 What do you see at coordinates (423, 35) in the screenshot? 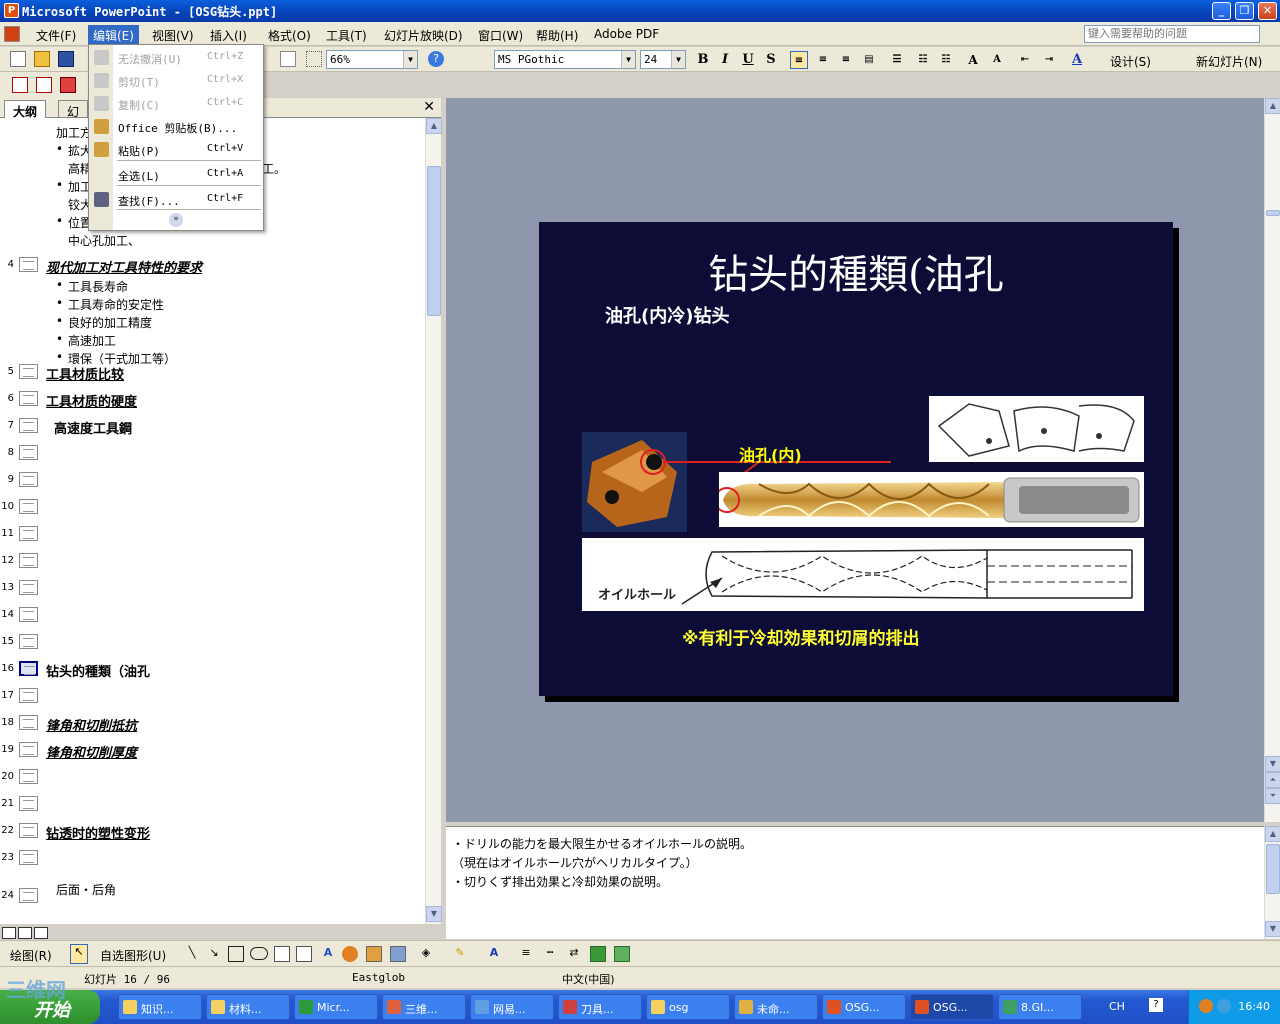
I see `menu-slideshow: 幻灯片放映(D)` at bounding box center [423, 35].